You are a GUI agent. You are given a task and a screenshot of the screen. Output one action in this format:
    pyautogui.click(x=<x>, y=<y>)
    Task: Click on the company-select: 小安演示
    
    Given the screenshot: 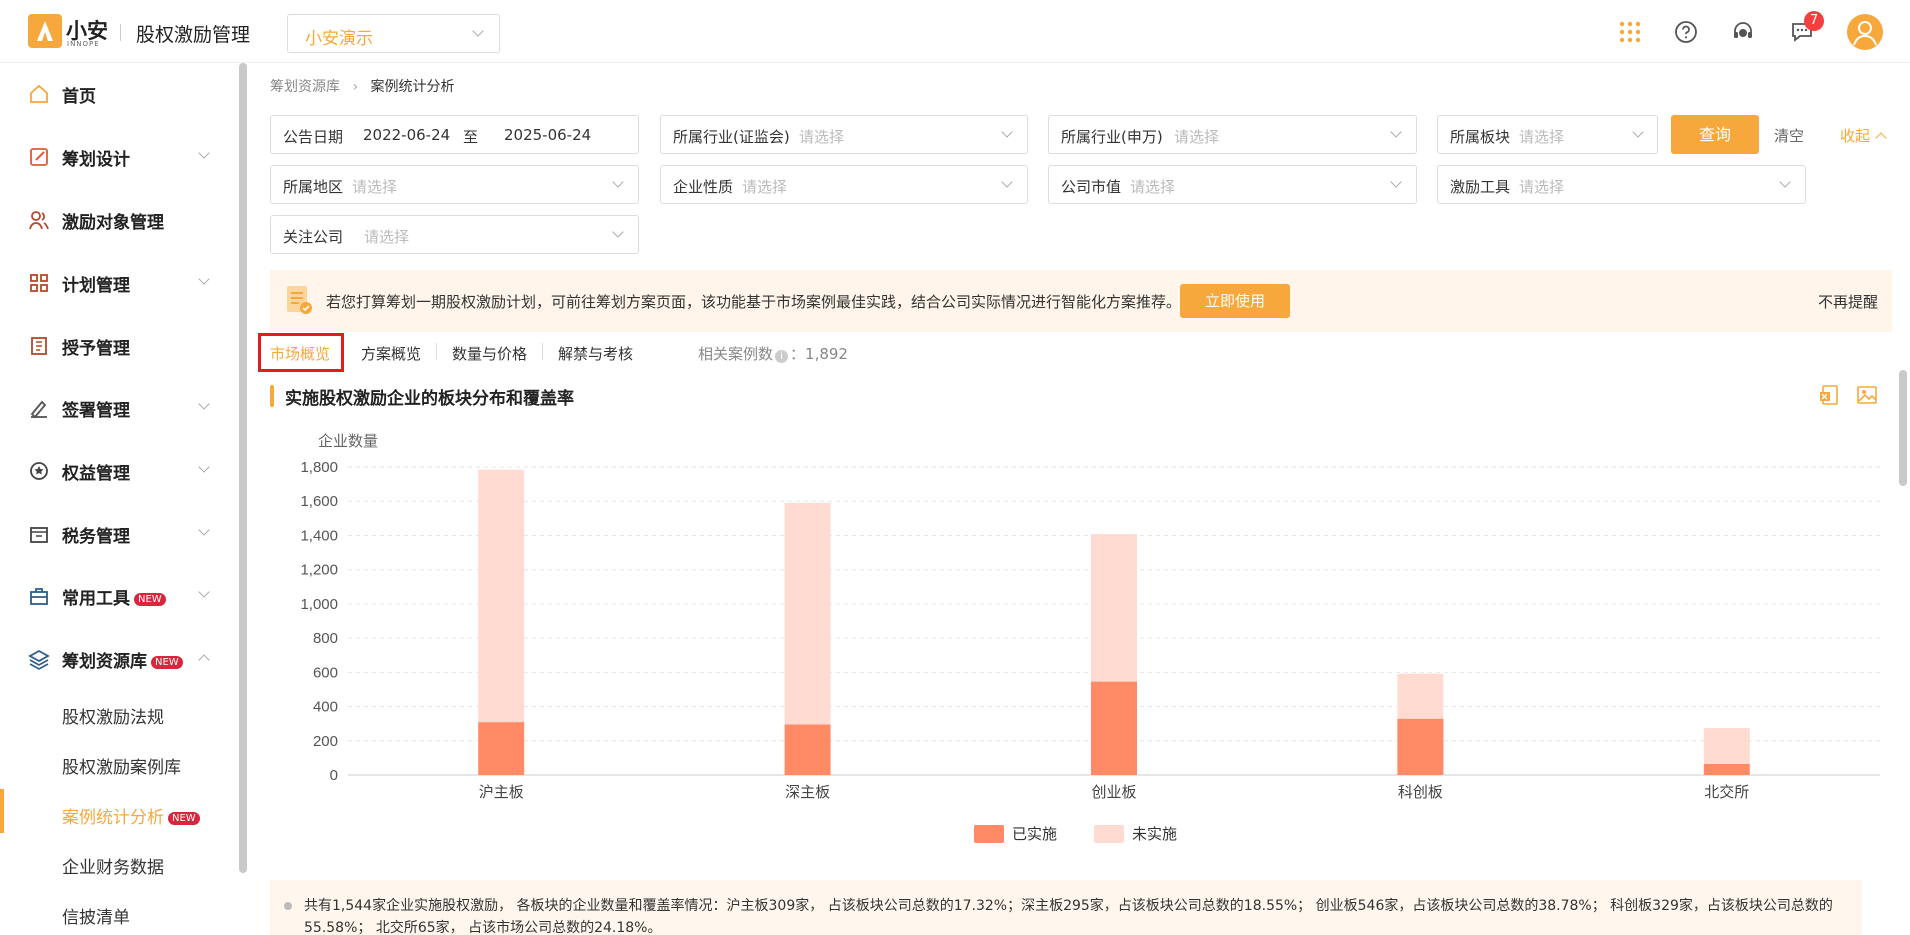 What is the action you would take?
    pyautogui.click(x=393, y=33)
    